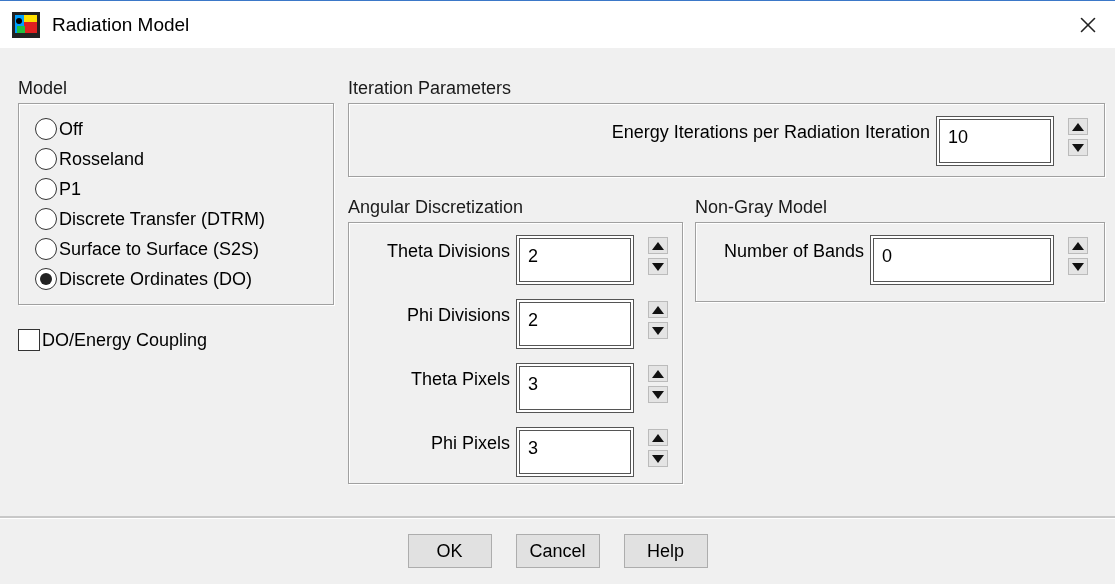  I want to click on radio-option: Surface to Surface (S2S), so click(176, 249).